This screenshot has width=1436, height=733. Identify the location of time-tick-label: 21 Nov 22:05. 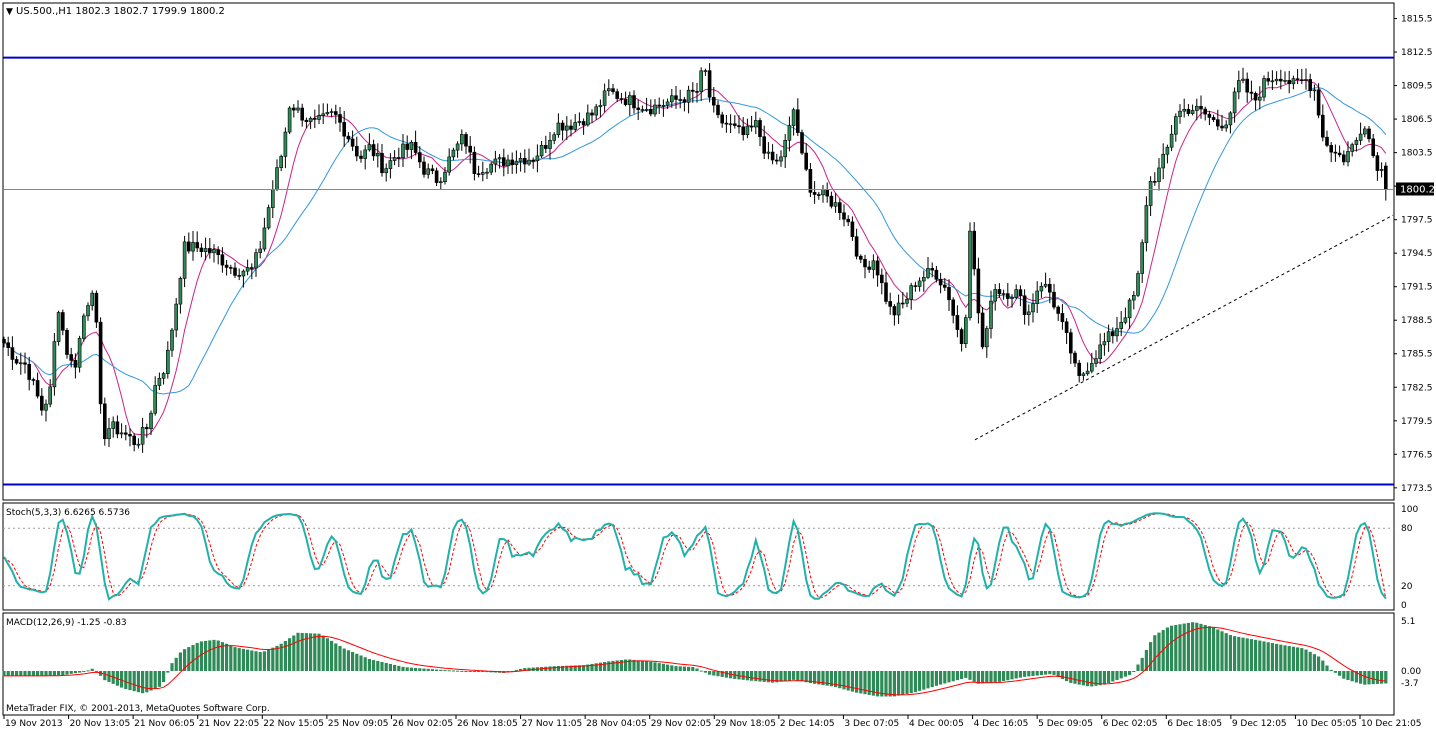
(229, 724).